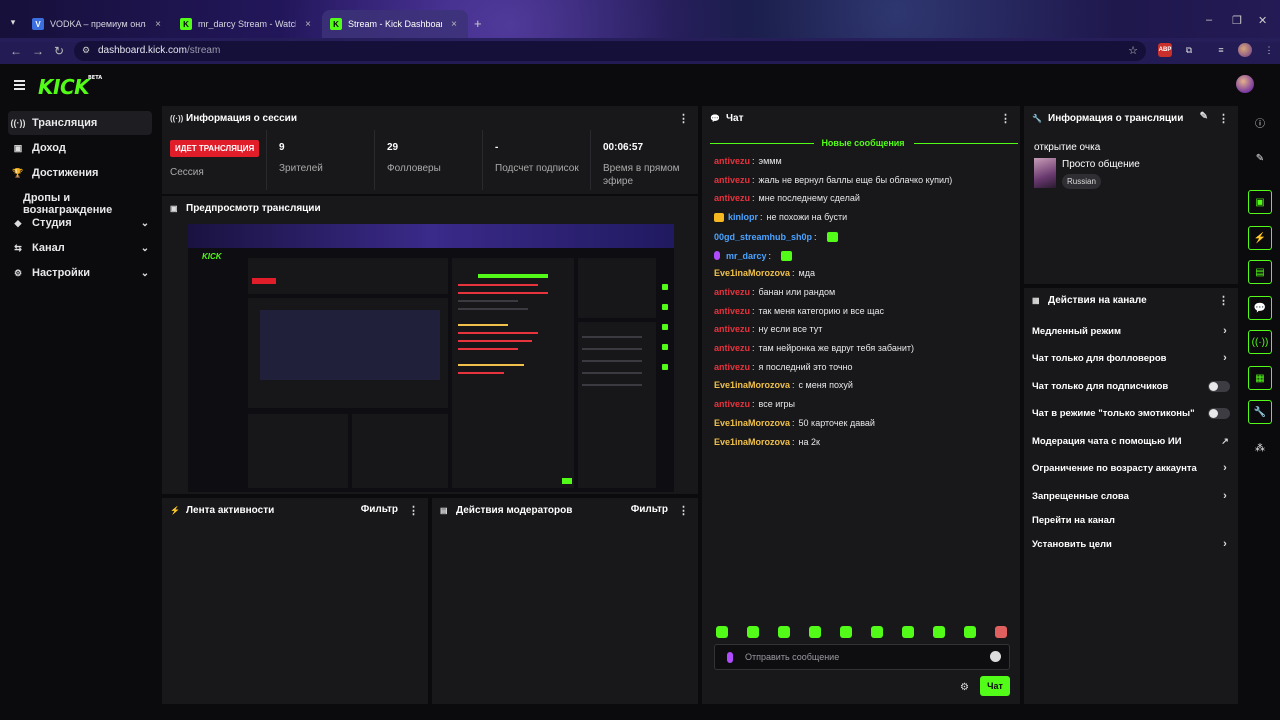  I want to click on panel-header: ⚡ Лента активности Фильтр ⋮, so click(295, 510).